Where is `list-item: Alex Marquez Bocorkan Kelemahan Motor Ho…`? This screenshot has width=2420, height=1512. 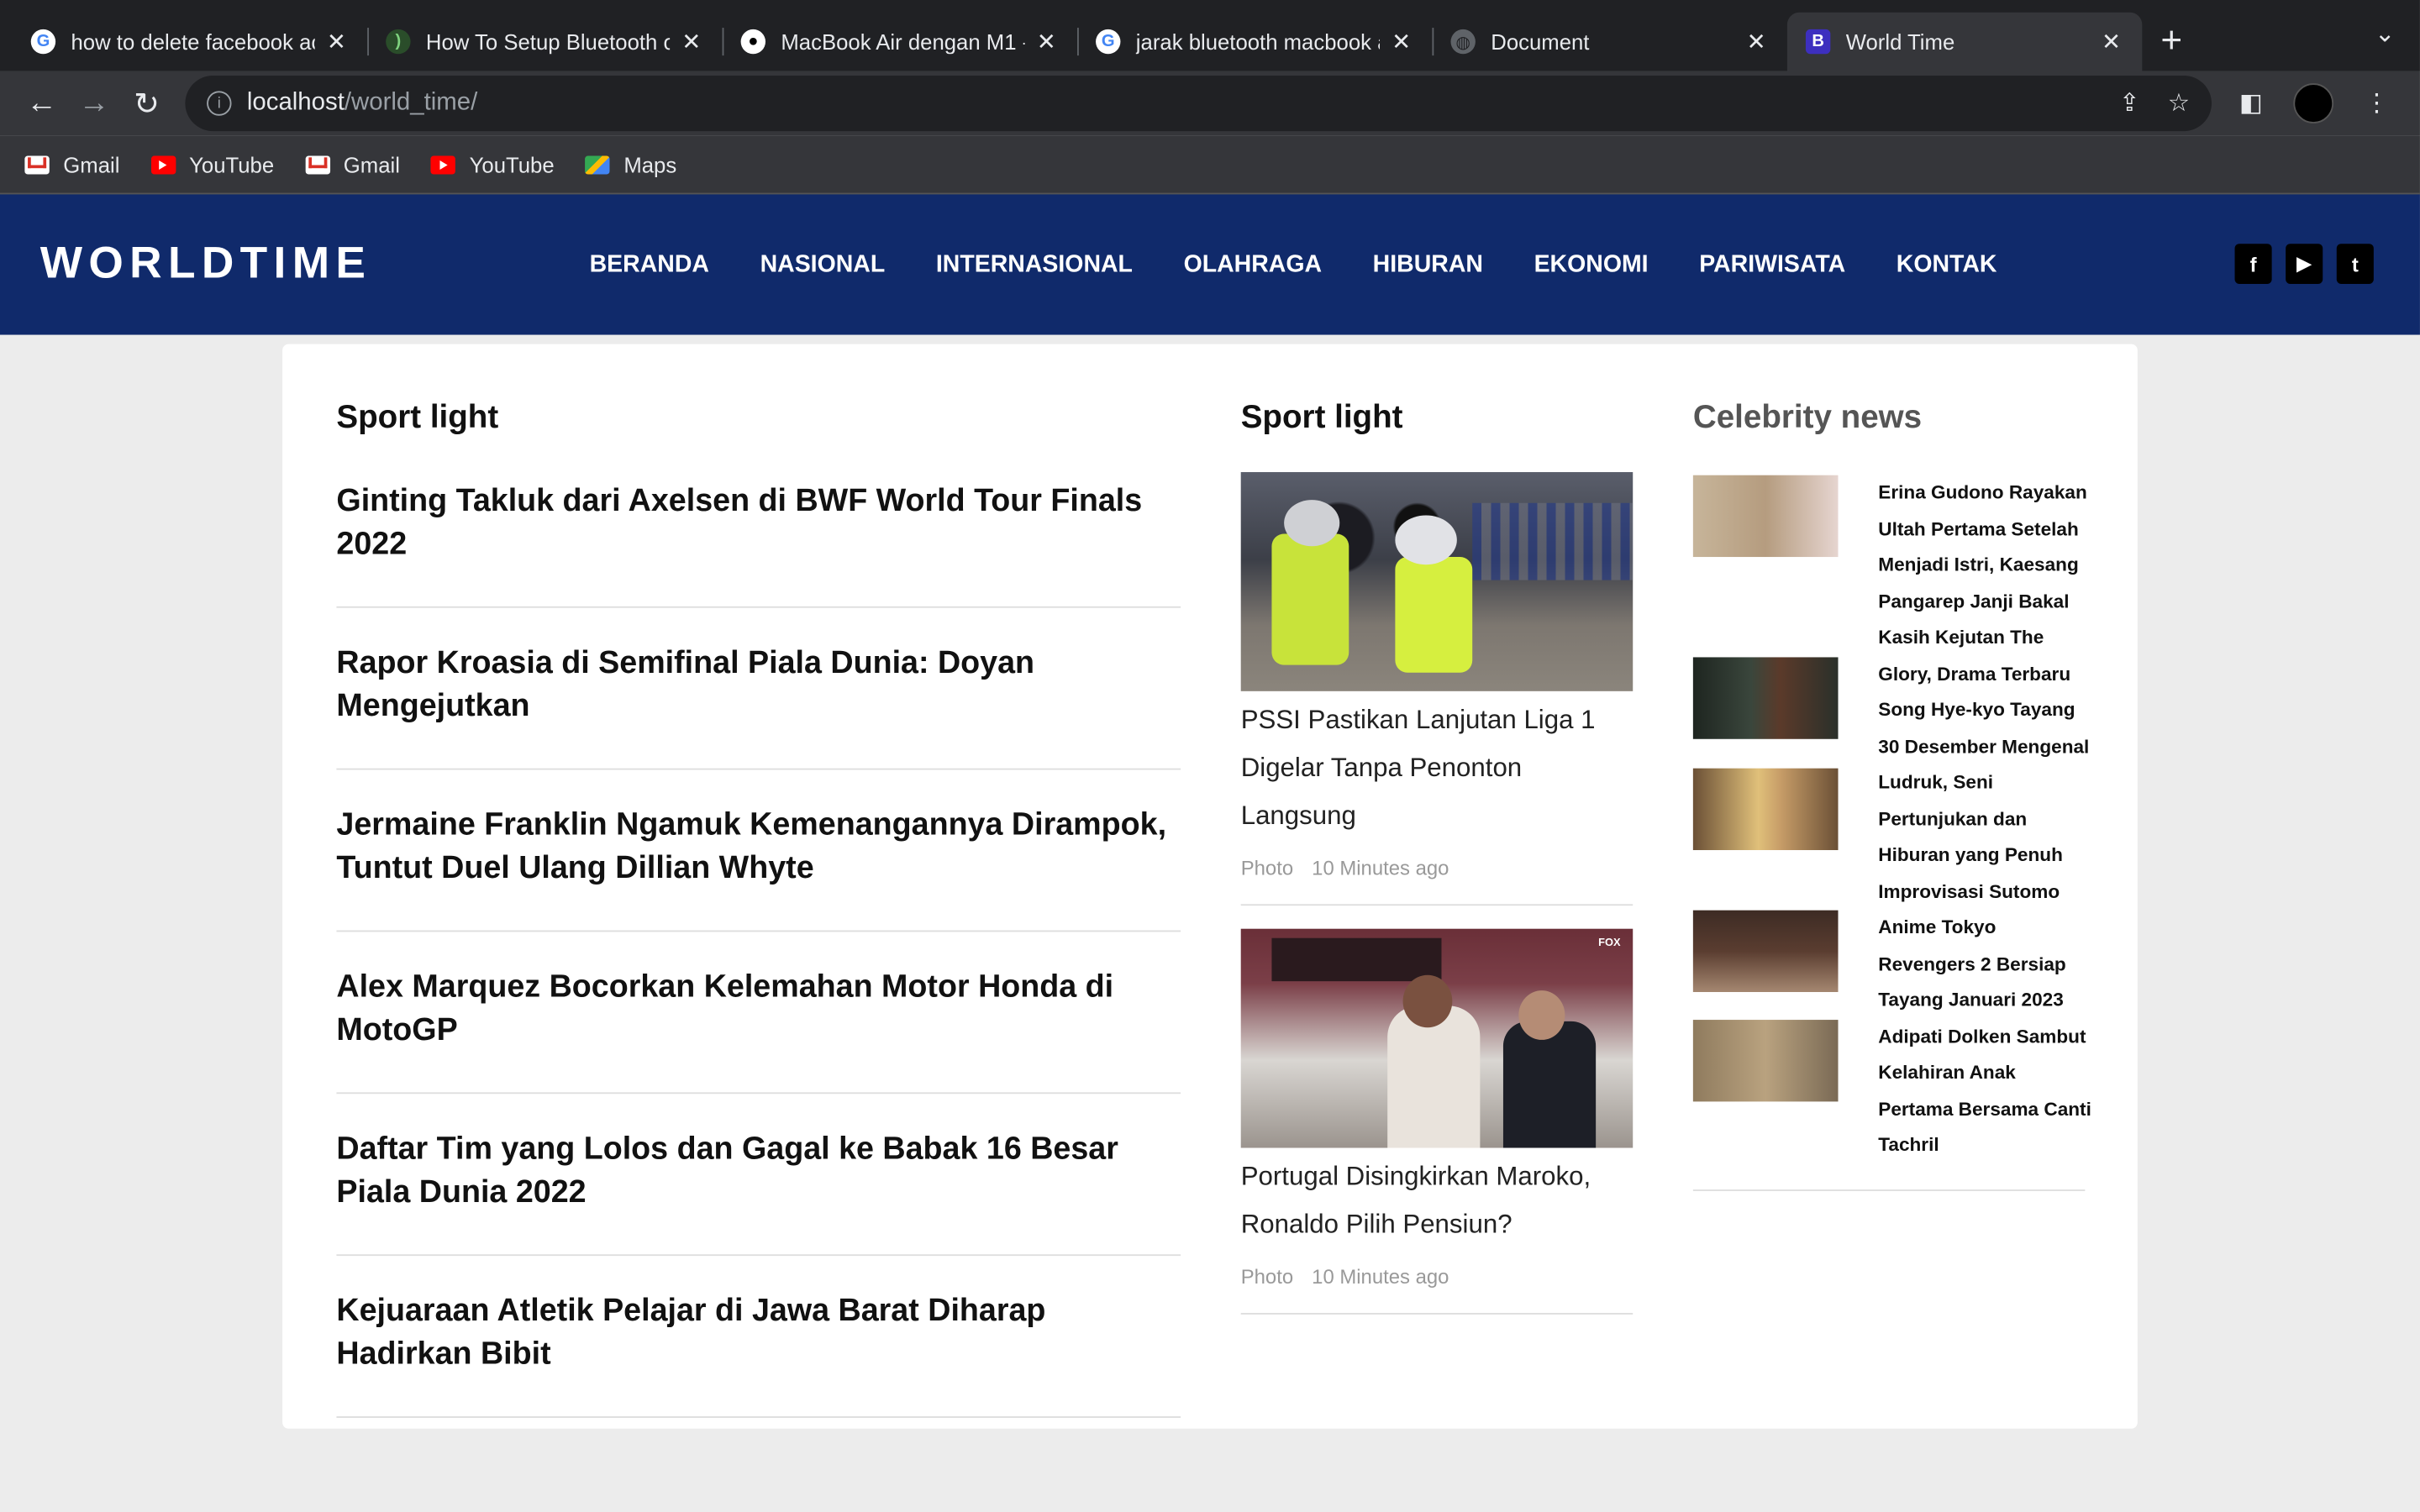 list-item: Alex Marquez Bocorkan Kelemahan Motor Ho… is located at coordinates (758, 1013).